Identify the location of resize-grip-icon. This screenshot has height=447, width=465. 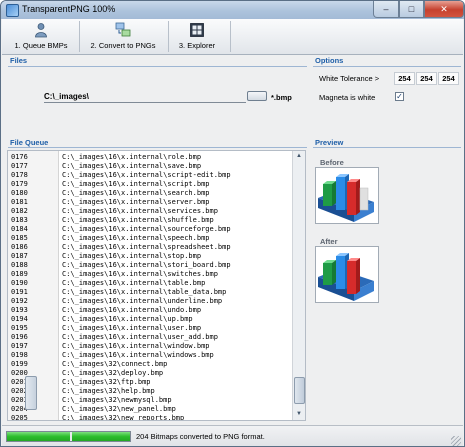
(456, 441).